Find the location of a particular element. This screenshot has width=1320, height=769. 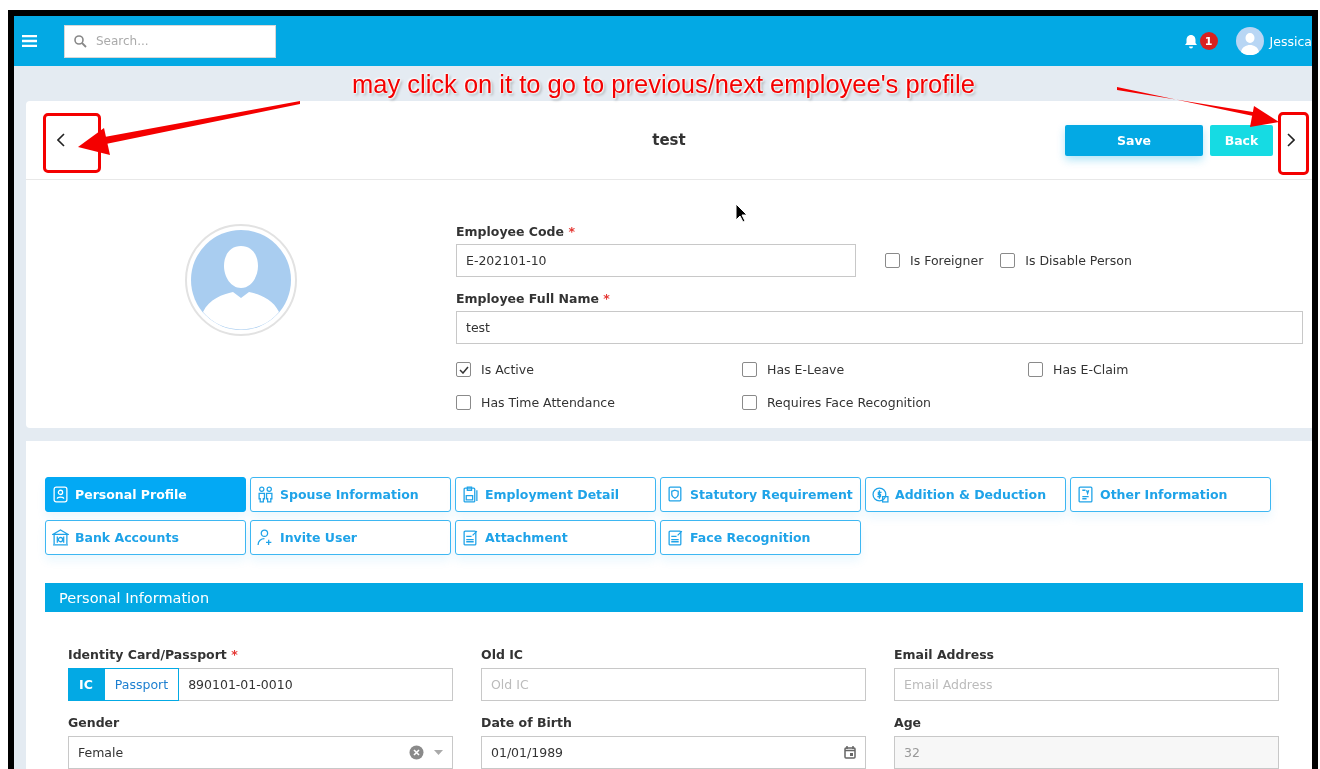

people-icon is located at coordinates (265, 494).